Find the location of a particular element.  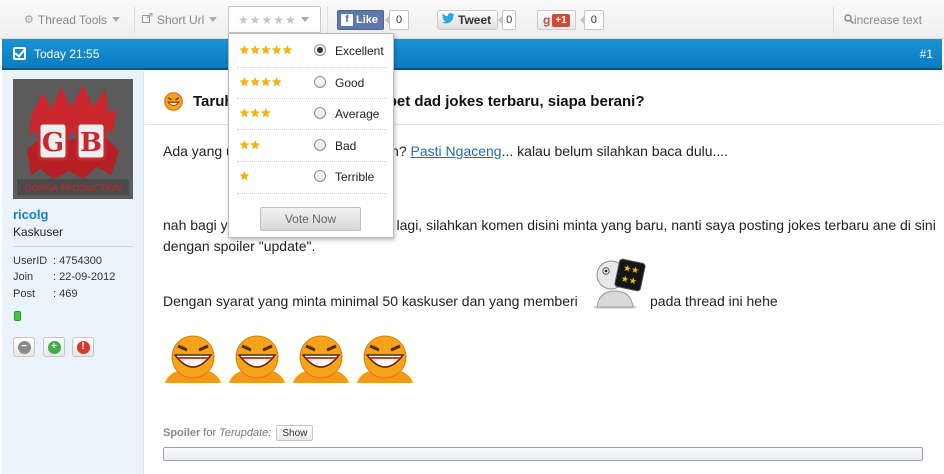

thread-tools-label: Thread Tools is located at coordinates (72, 19).